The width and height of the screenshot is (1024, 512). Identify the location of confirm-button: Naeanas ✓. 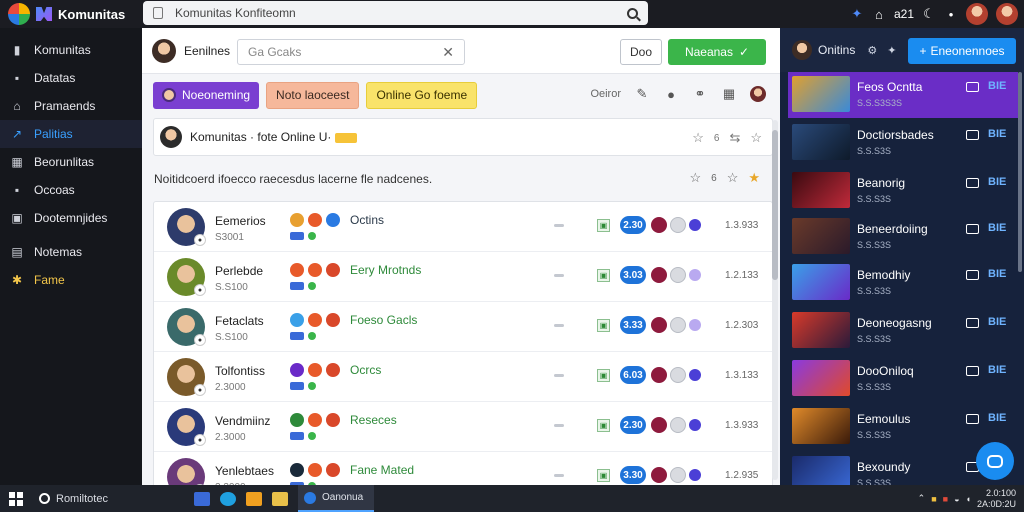
(717, 52).